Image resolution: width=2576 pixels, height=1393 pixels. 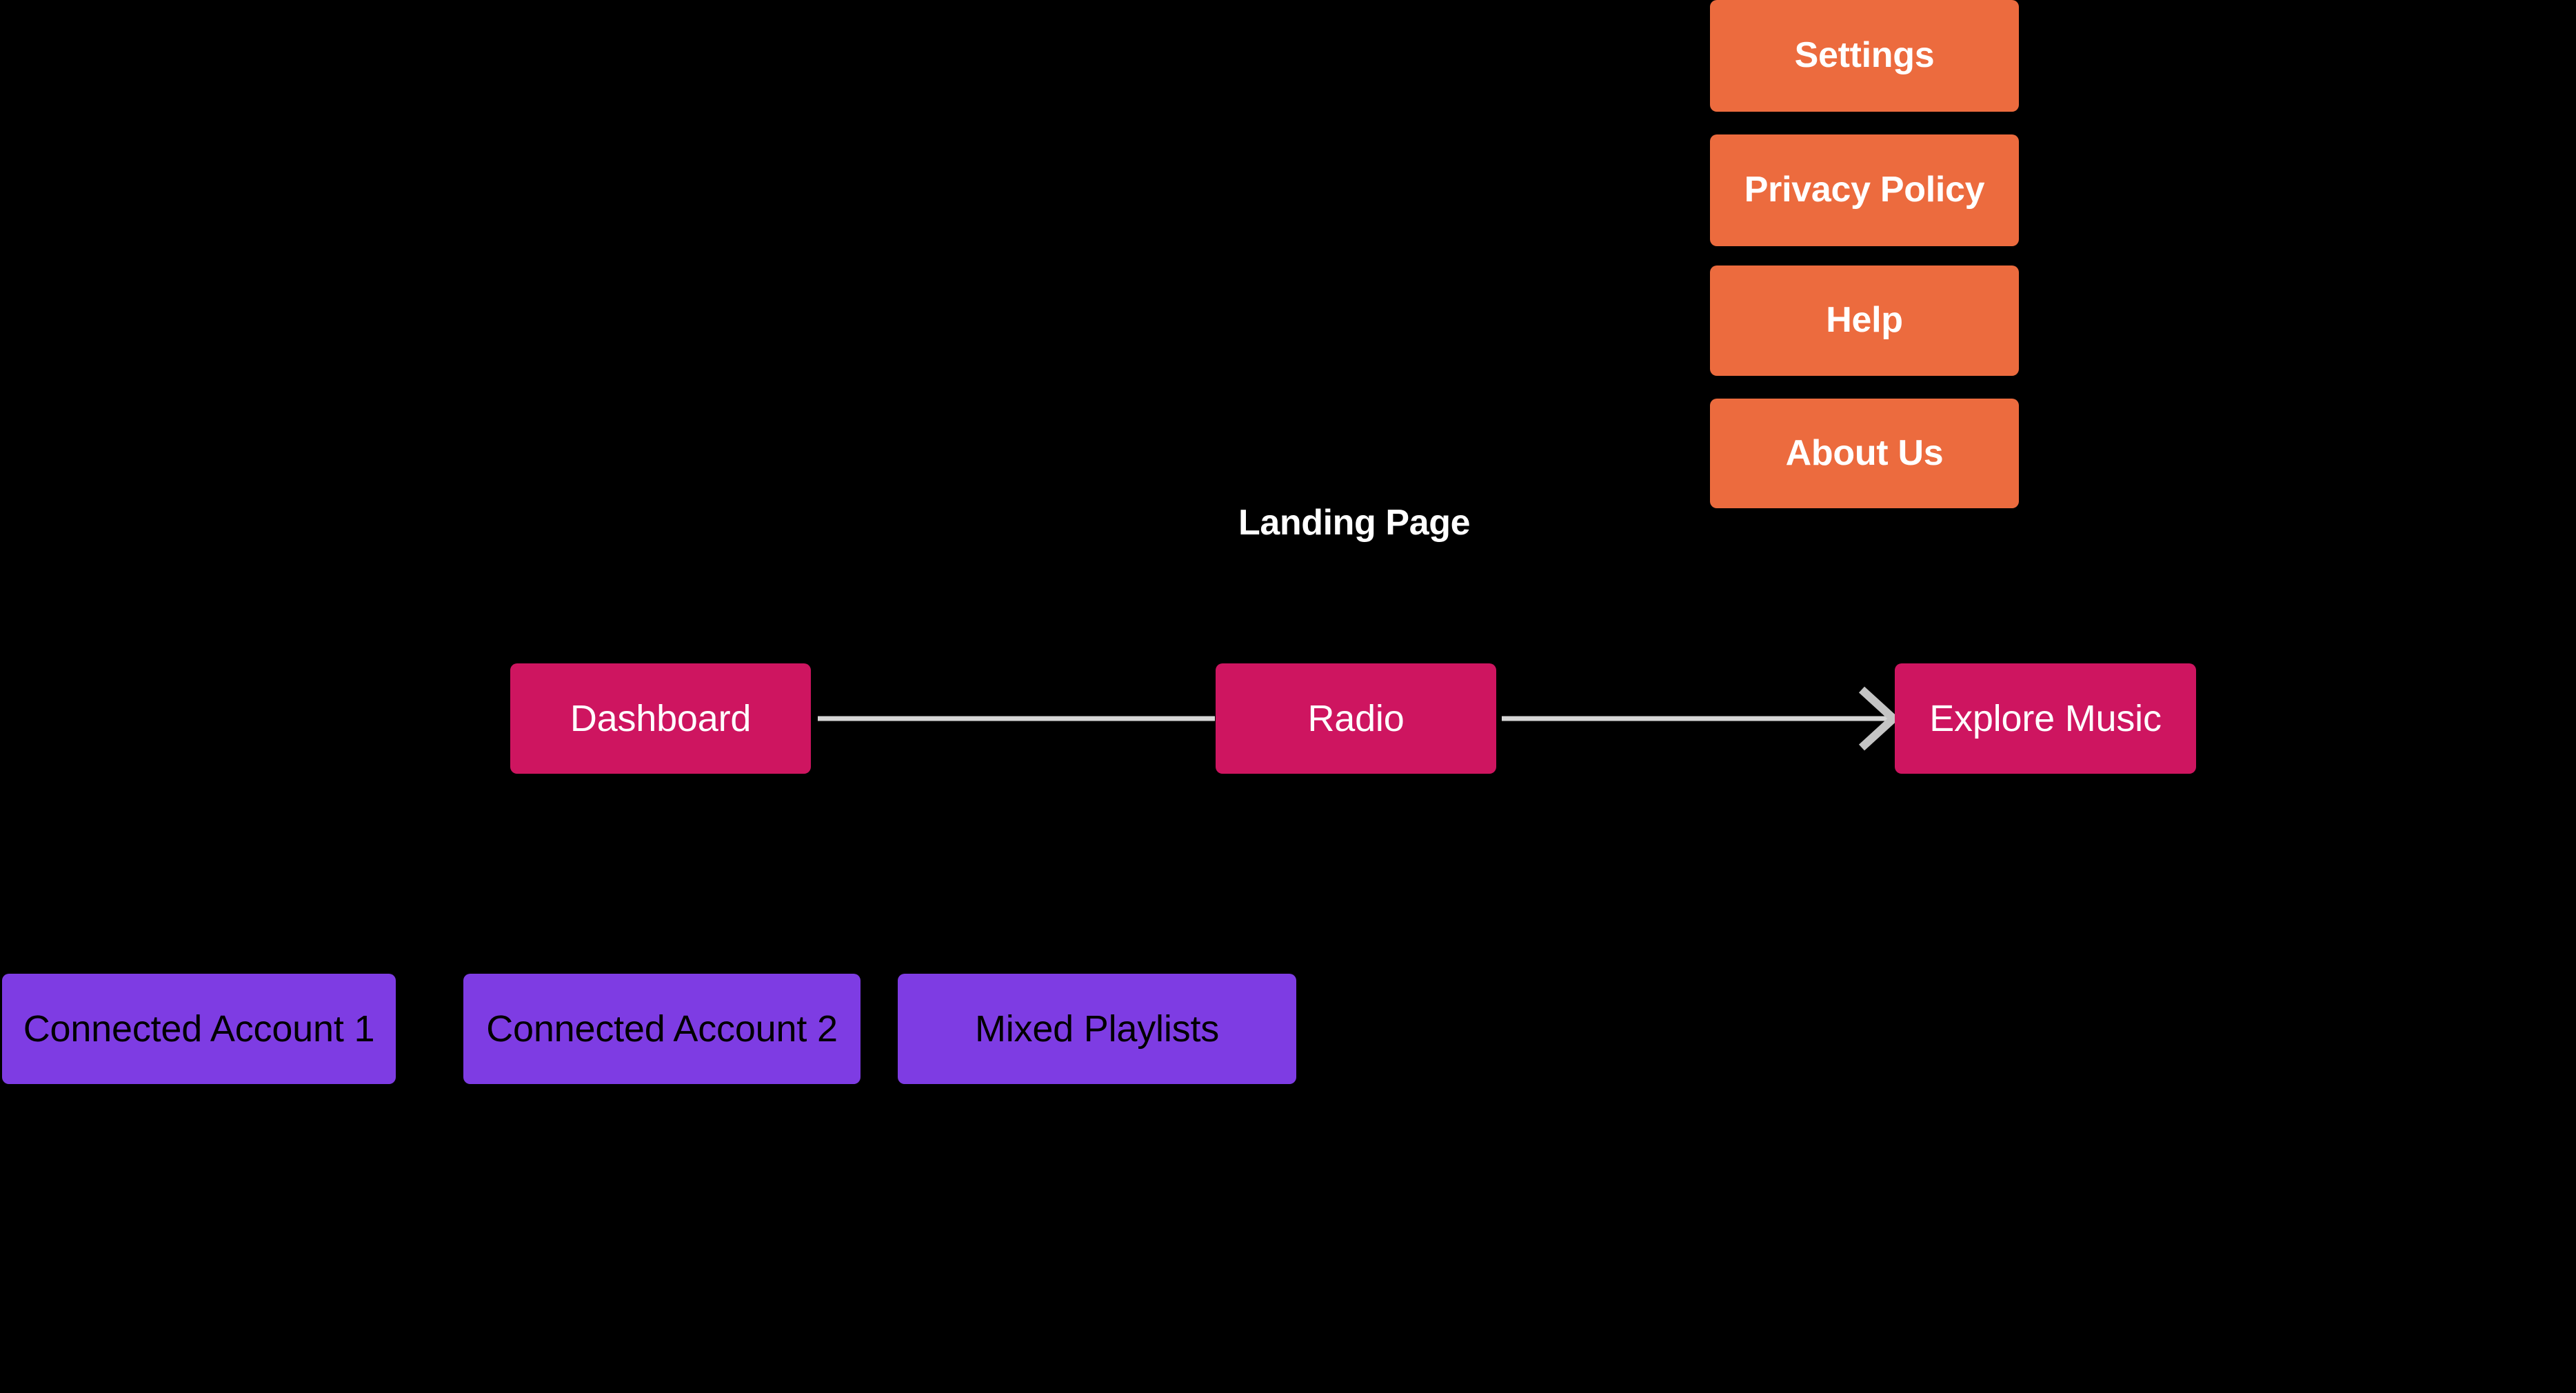 I want to click on node-mixed-playlists: Mixed Playlists, so click(x=1097, y=1029).